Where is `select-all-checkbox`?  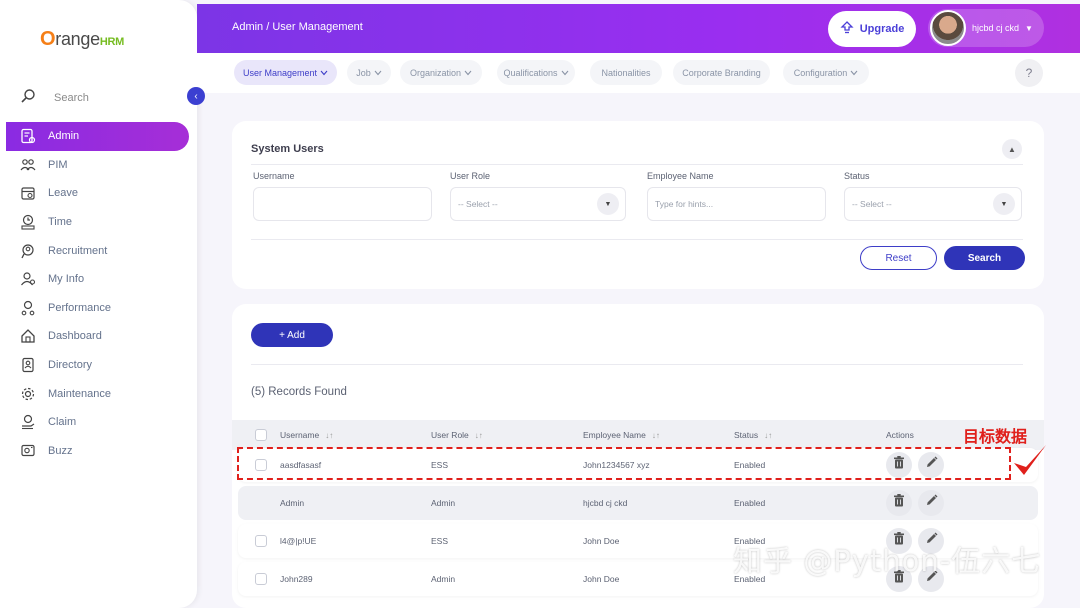 select-all-checkbox is located at coordinates (261, 435).